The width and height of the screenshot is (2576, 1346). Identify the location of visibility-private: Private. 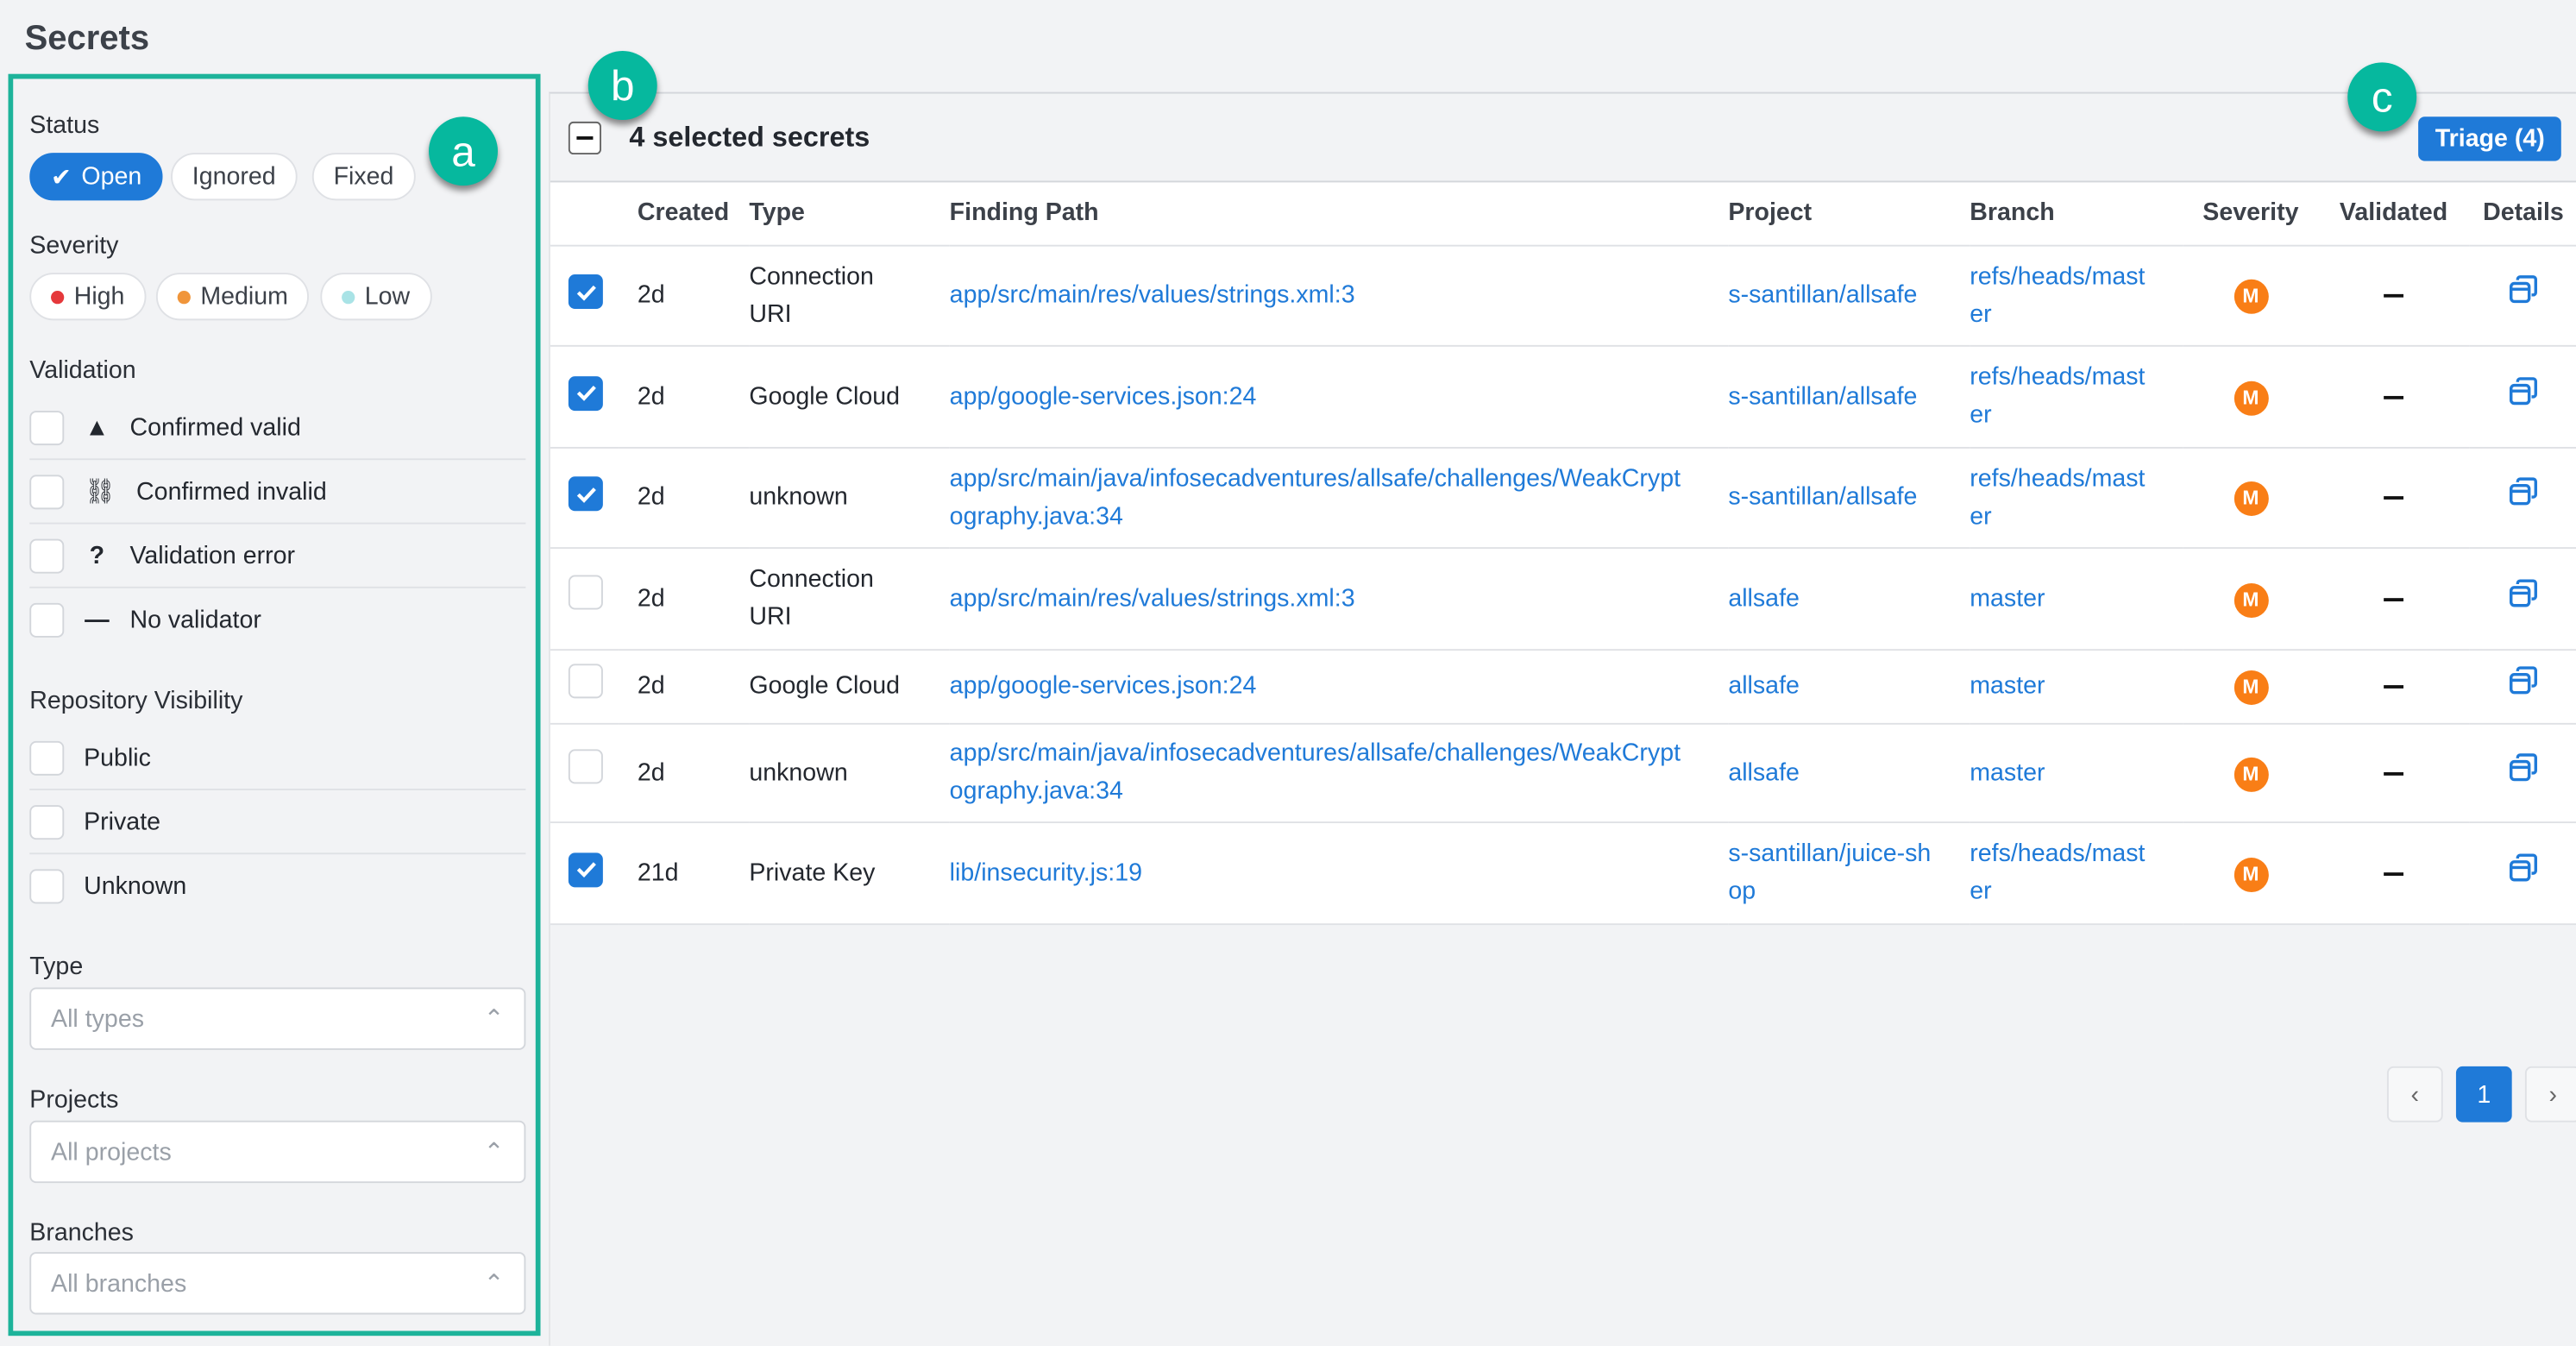
(277, 823).